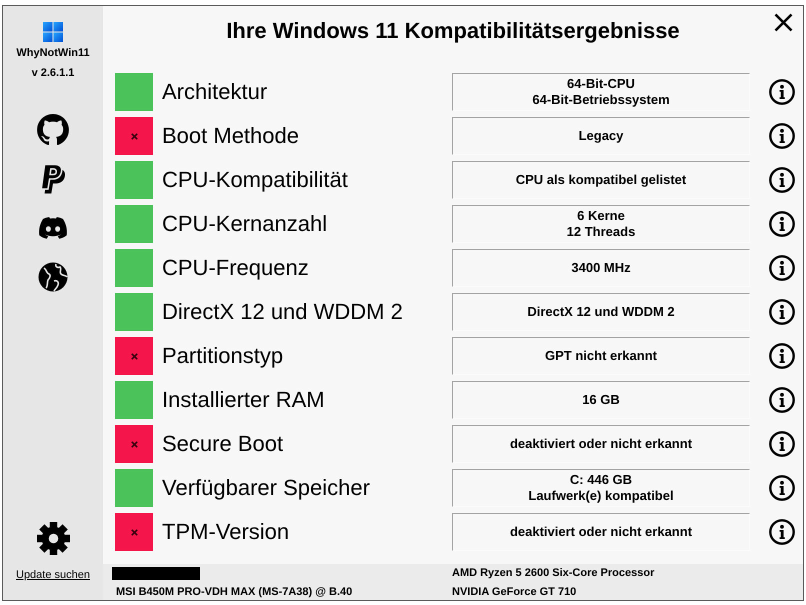 The width and height of the screenshot is (806, 605). Describe the element at coordinates (53, 53) in the screenshot. I see `app-name: WhyNotWin11` at that location.